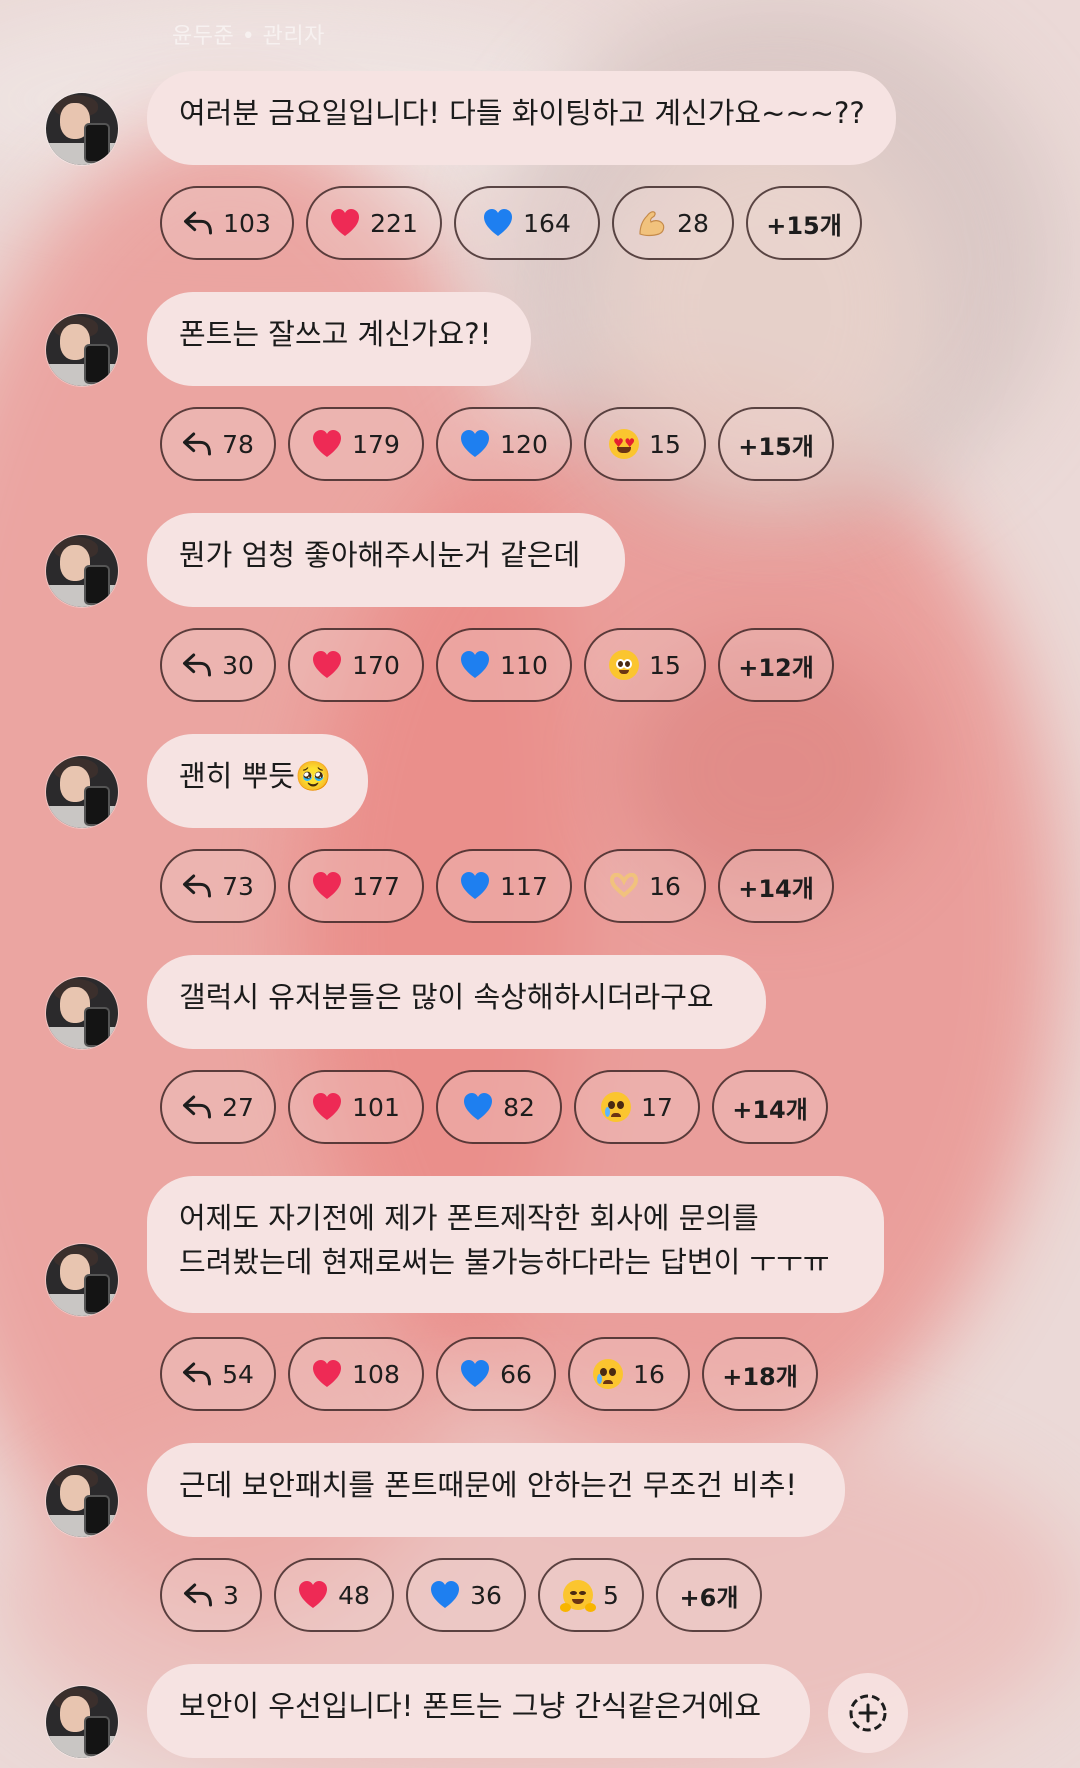 This screenshot has width=1080, height=1768. I want to click on reaction-chip: 177, so click(356, 886).